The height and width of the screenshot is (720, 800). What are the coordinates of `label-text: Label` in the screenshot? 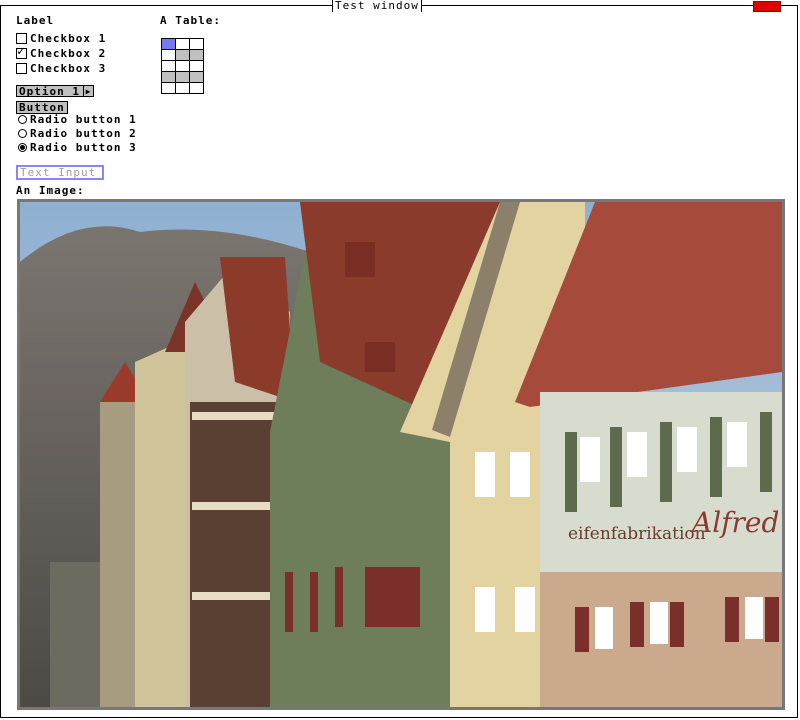 It's located at (35, 20).